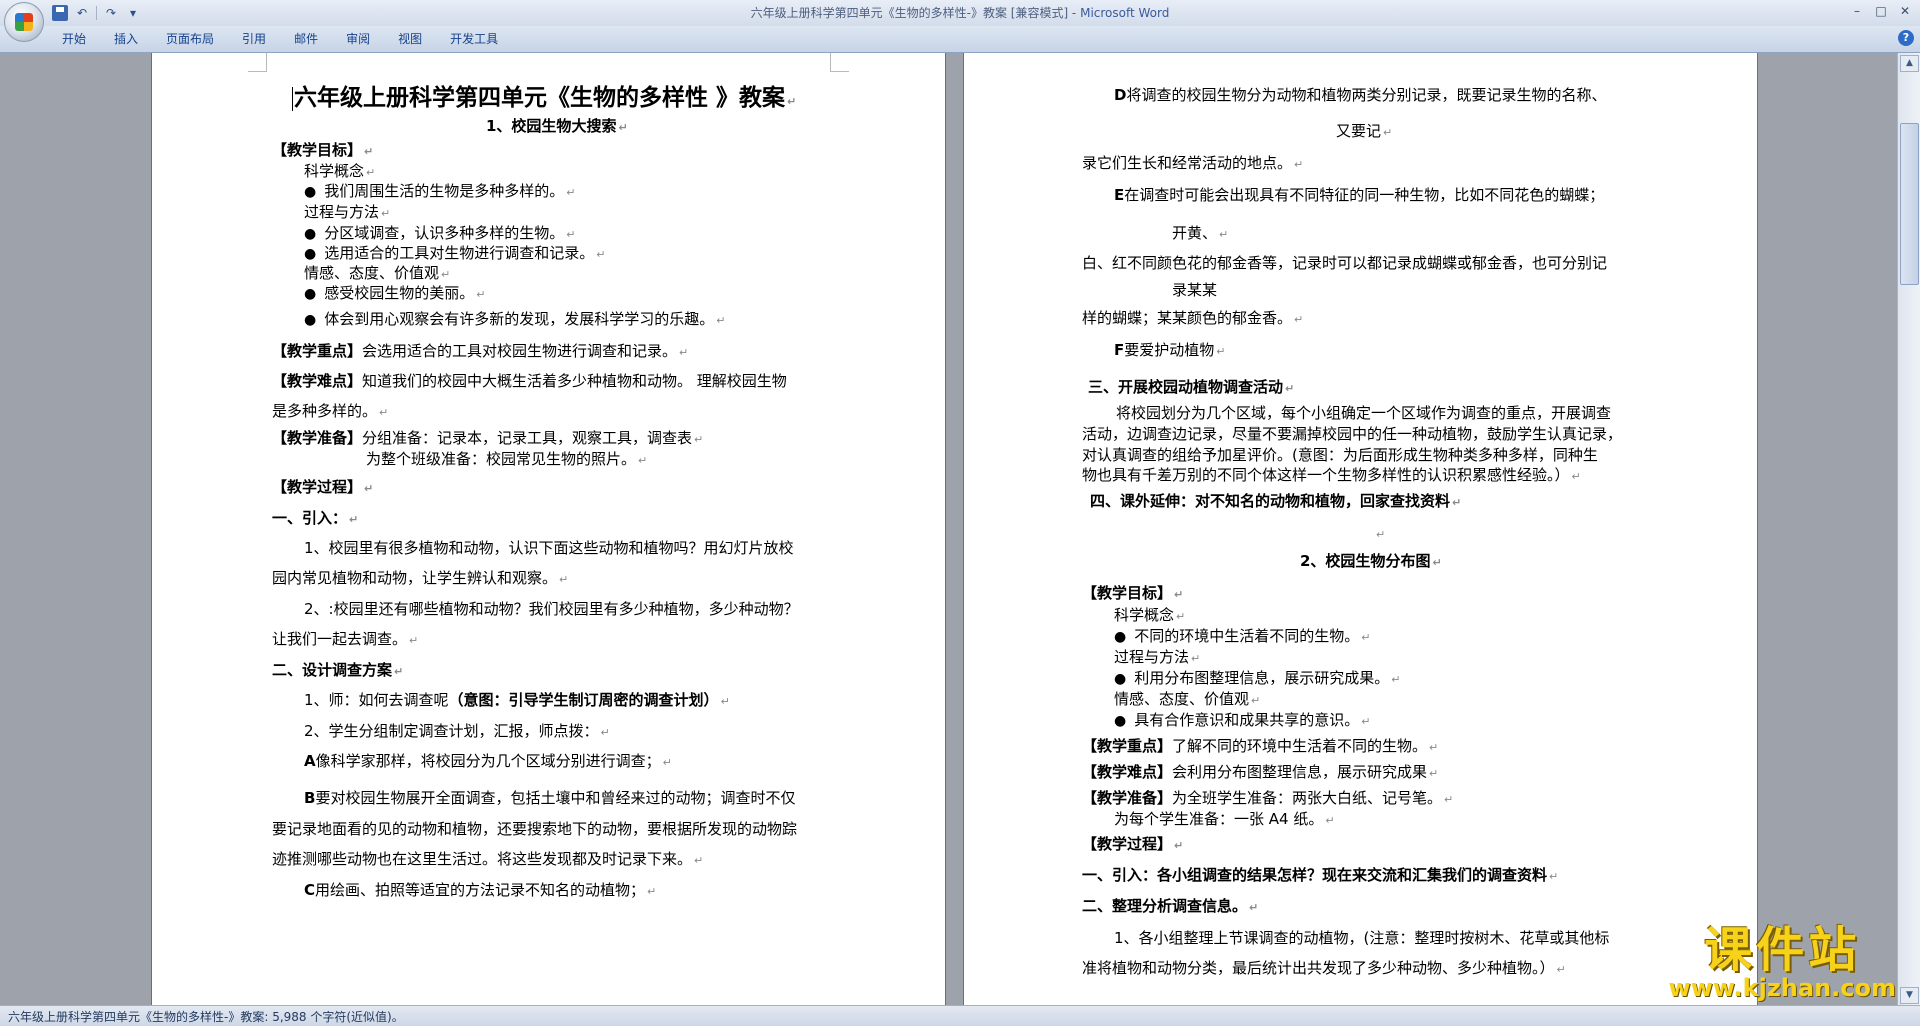  Describe the element at coordinates (517, 701) in the screenshot. I see `text-line: 1、师：如何去调查呢（意图：引导学生制订周密的调查计划）` at that location.